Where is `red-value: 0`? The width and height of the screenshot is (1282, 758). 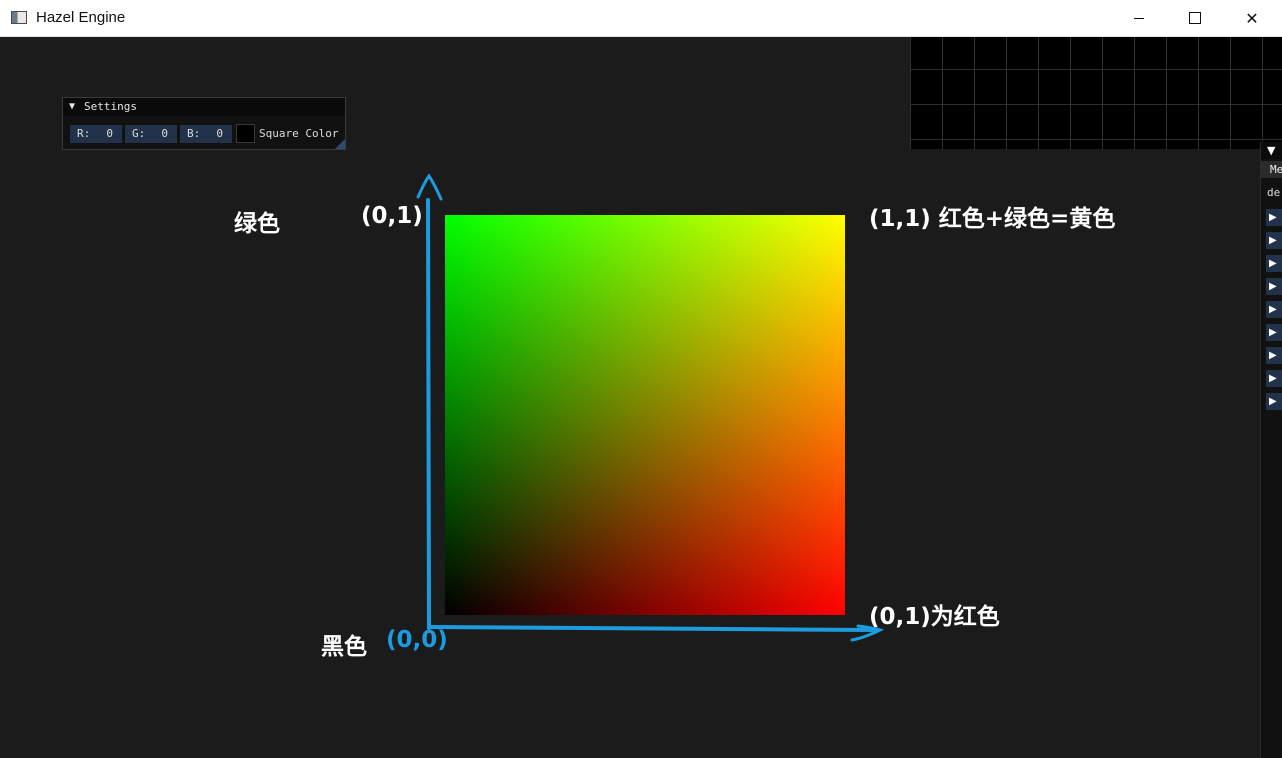
red-value: 0 is located at coordinates (109, 133).